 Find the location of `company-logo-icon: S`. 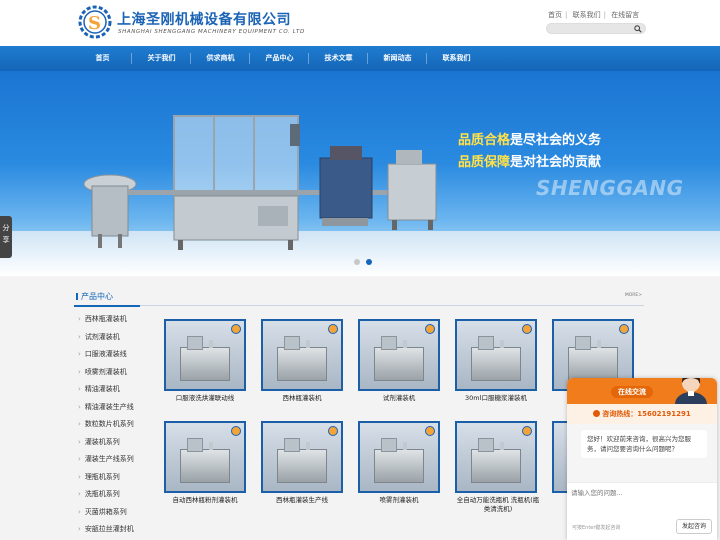

company-logo-icon: S is located at coordinates (95, 22).